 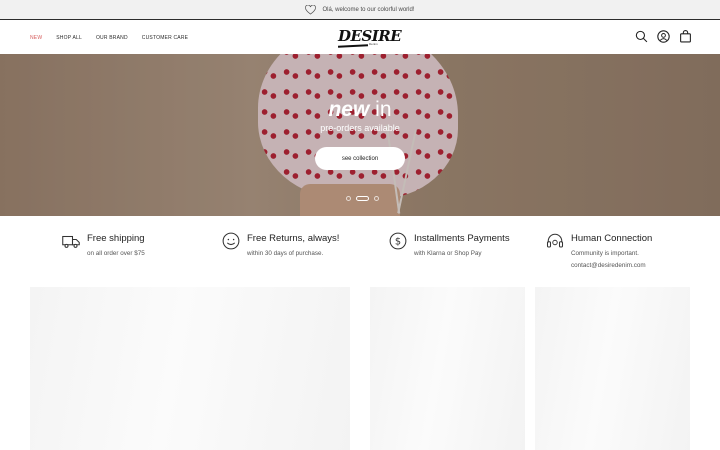 What do you see at coordinates (349, 109) in the screenshot?
I see `hero-title-emphasis: new` at bounding box center [349, 109].